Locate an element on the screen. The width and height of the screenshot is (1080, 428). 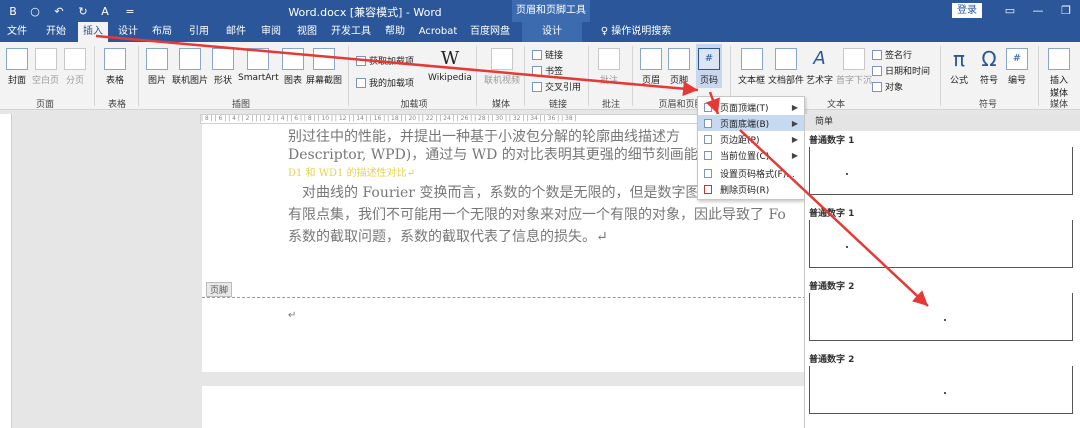
delete-icon is located at coordinates (708, 189).